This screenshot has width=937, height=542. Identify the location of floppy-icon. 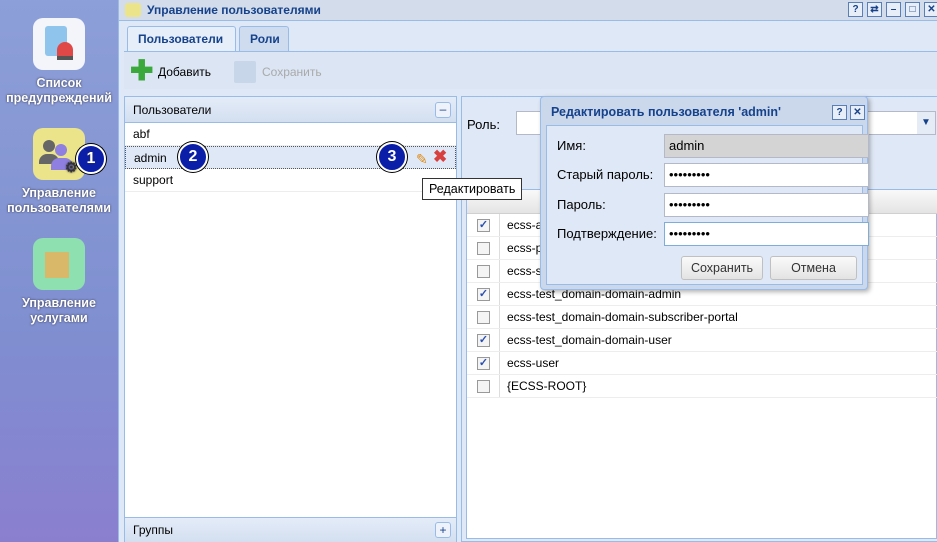
(245, 72).